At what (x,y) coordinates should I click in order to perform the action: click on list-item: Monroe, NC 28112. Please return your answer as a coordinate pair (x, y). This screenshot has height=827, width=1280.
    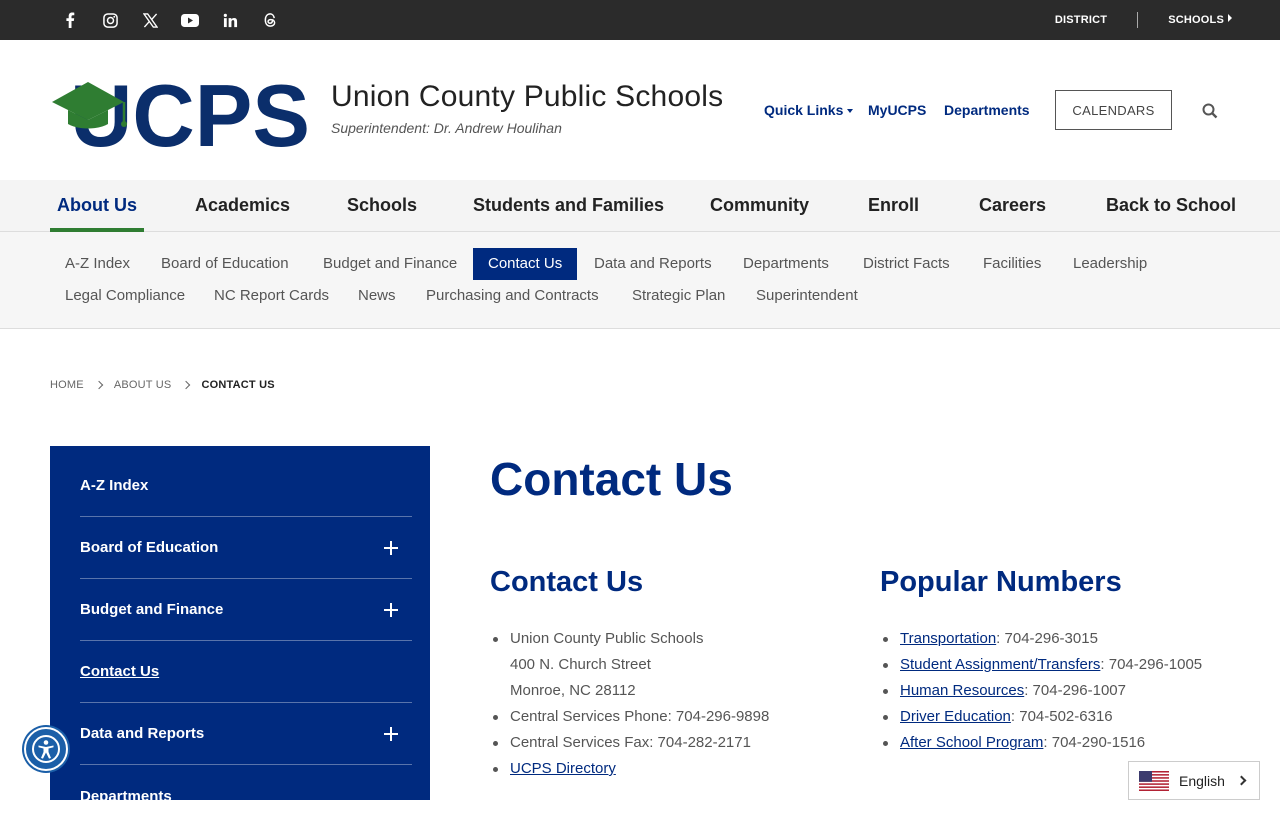
    Looking at the image, I should click on (573, 690).